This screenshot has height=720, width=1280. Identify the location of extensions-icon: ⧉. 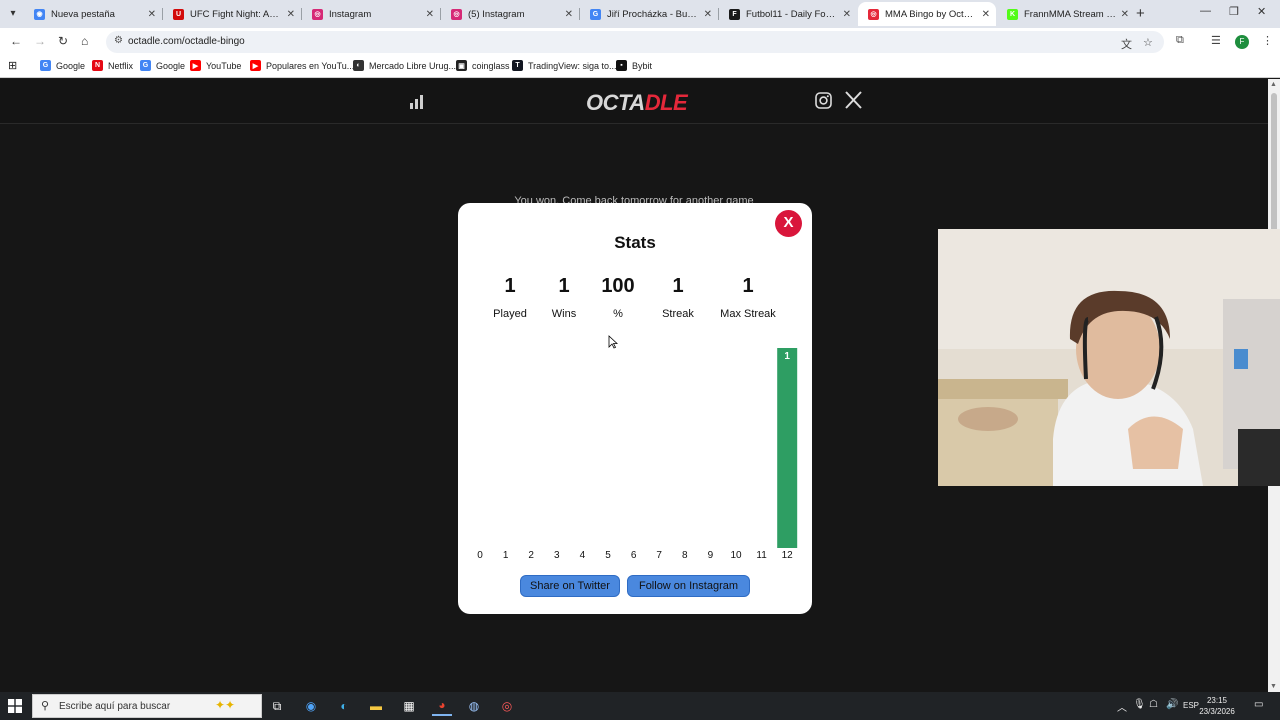
(1180, 40).